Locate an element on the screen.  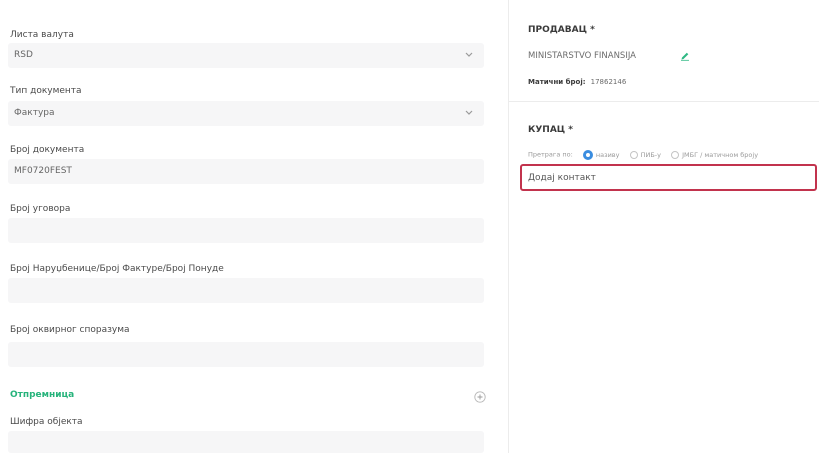
search-by-label: Претрага по: is located at coordinates (550, 154).